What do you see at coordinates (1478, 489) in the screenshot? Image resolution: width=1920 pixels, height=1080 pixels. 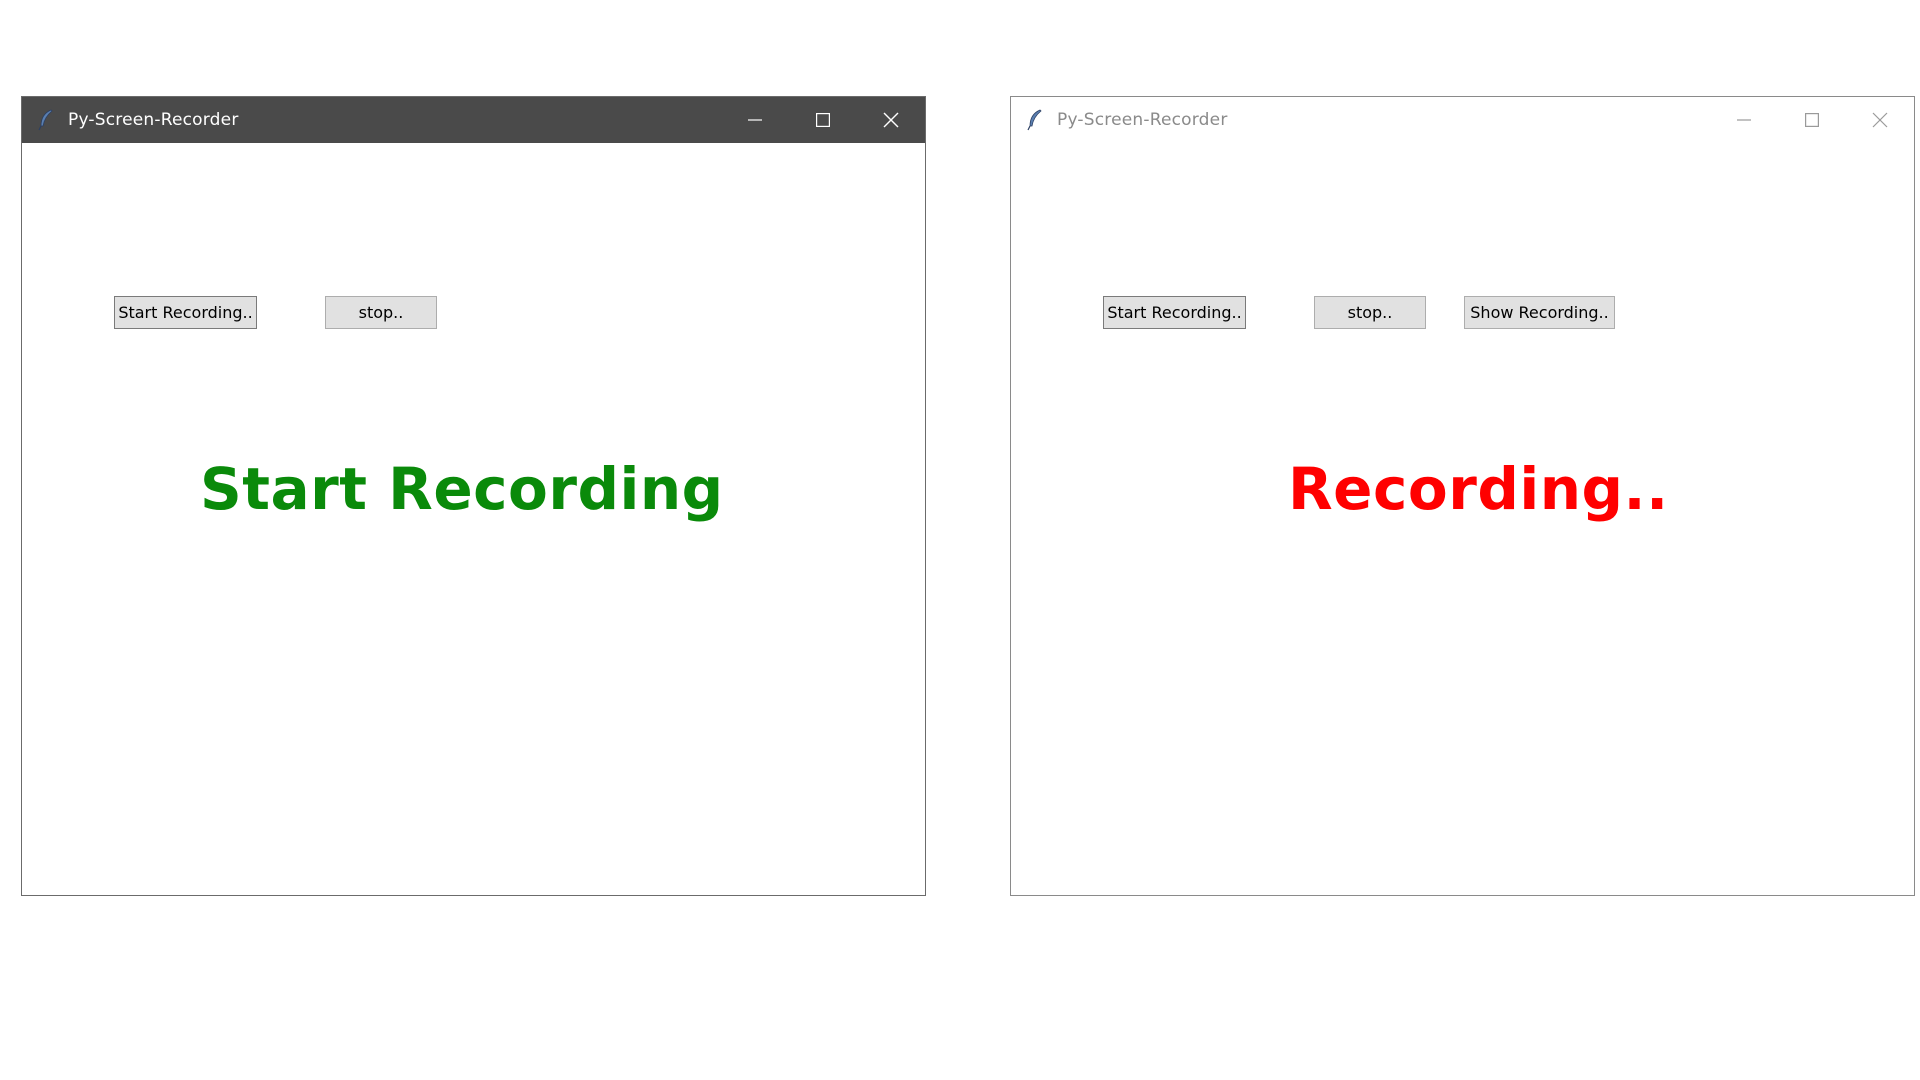 I see `status-label: Recording..` at bounding box center [1478, 489].